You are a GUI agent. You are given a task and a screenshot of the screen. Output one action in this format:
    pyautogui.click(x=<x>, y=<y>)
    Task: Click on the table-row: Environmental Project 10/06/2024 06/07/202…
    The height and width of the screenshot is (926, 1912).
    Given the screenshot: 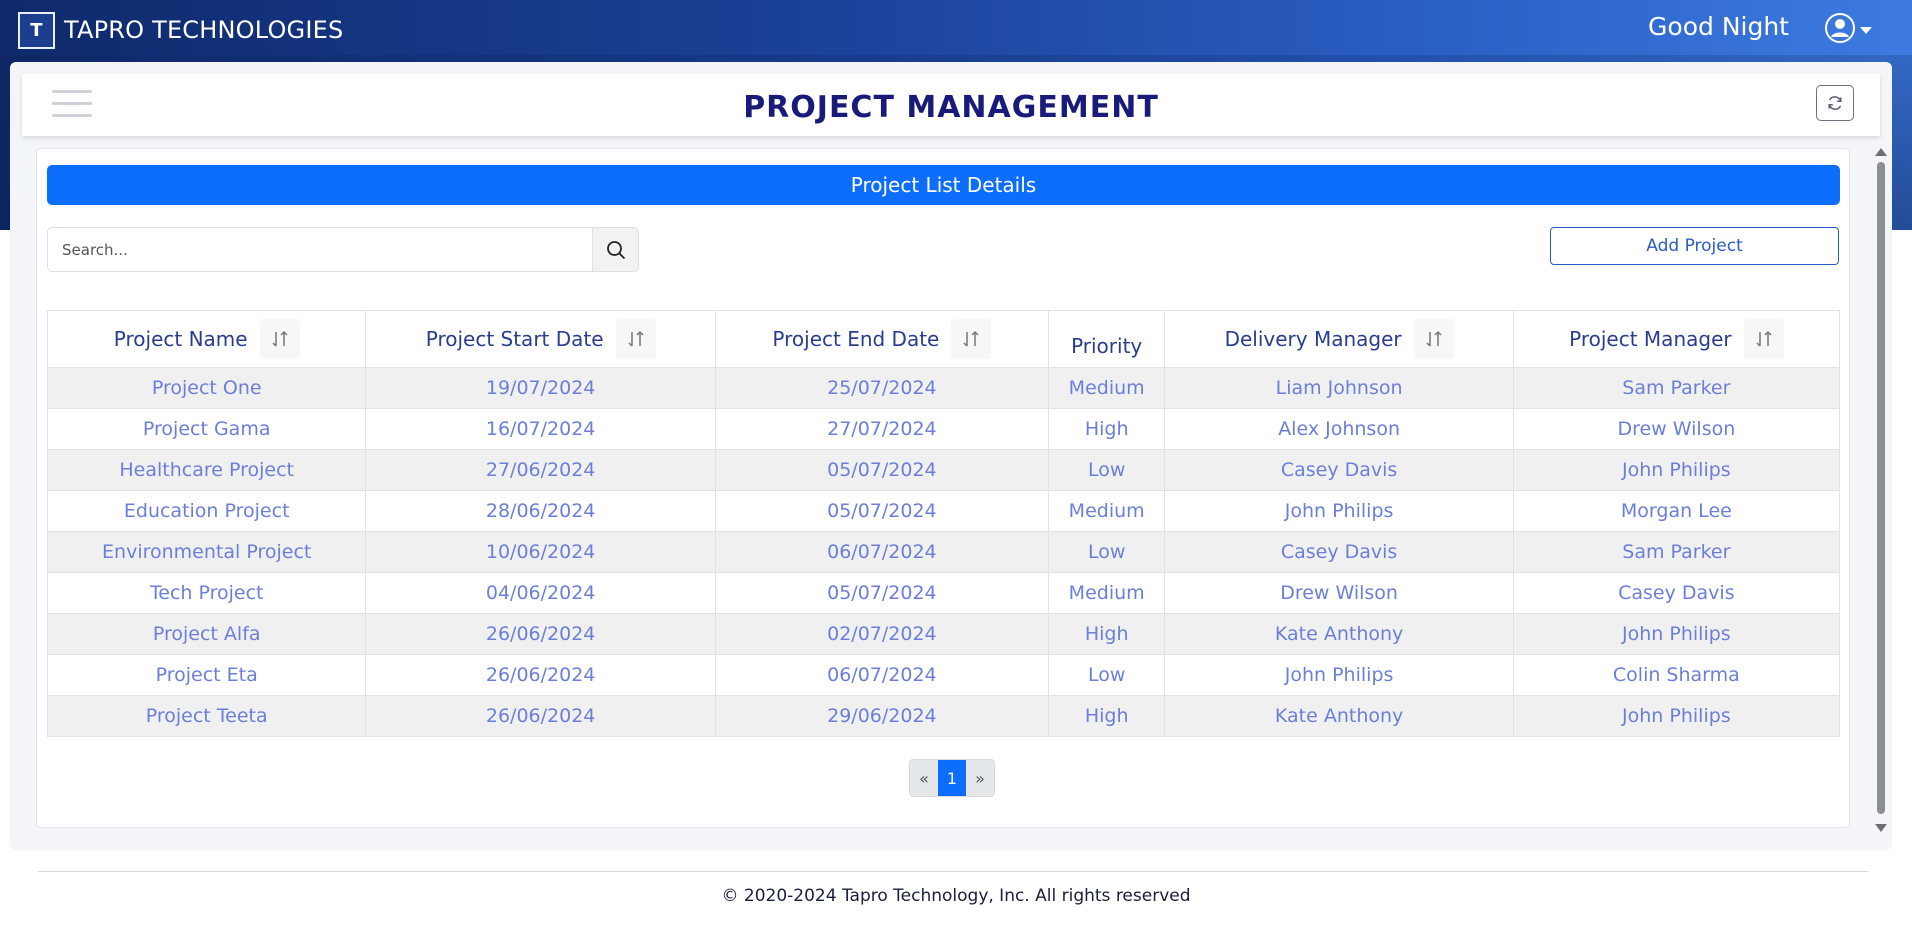 What is the action you would take?
    pyautogui.click(x=943, y=552)
    